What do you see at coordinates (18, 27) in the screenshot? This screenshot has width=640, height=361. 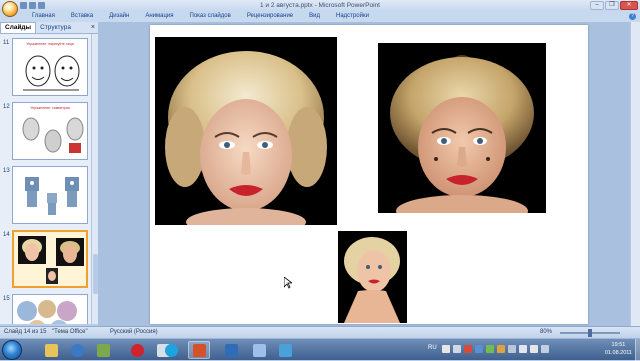 I see `tab-slides: Слайды` at bounding box center [18, 27].